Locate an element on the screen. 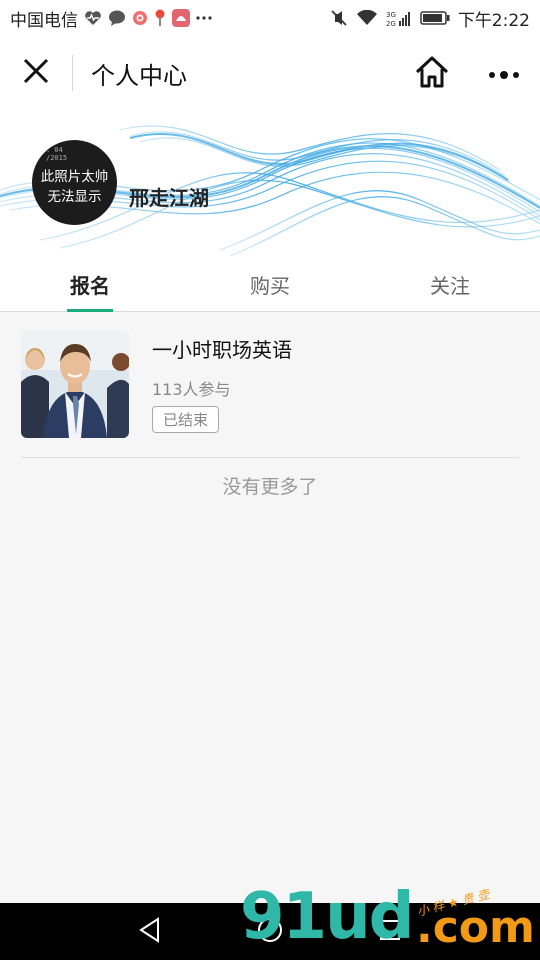 This screenshot has height=960, width=540. signal-icon: 3G 2G is located at coordinates (399, 18).